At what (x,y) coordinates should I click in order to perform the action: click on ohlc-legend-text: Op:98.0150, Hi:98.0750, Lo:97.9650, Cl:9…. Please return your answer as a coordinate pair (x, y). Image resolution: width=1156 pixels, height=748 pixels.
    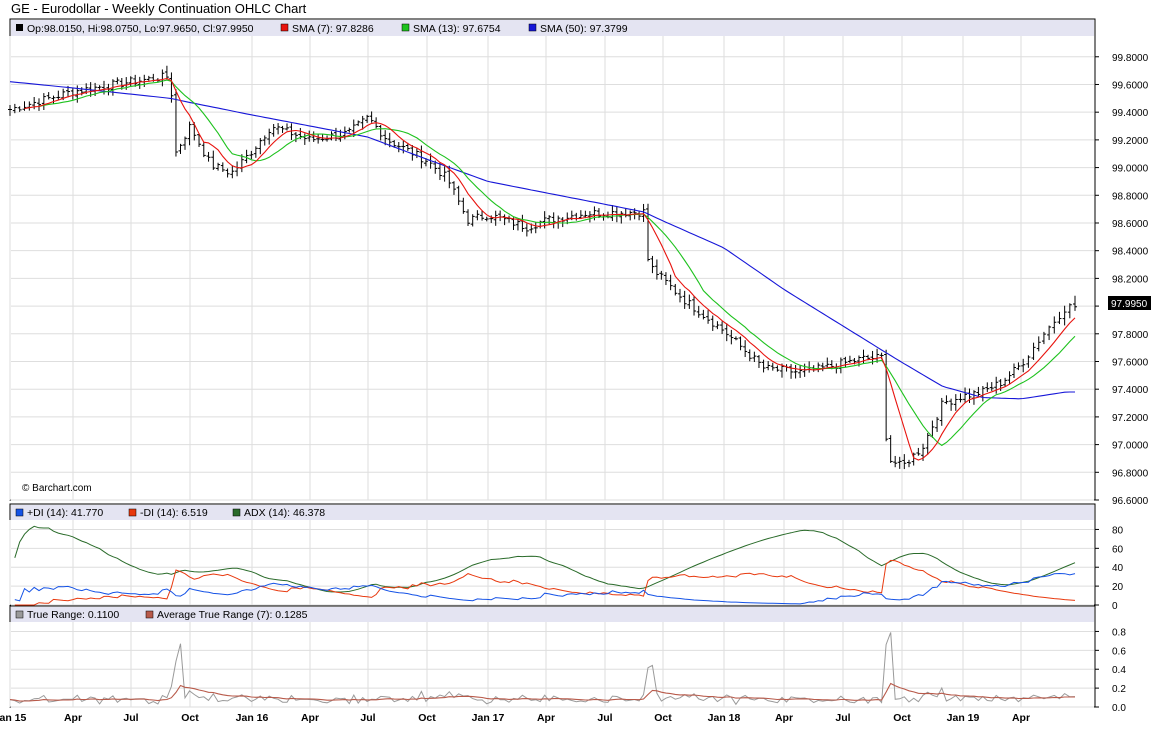
    Looking at the image, I should click on (140, 29).